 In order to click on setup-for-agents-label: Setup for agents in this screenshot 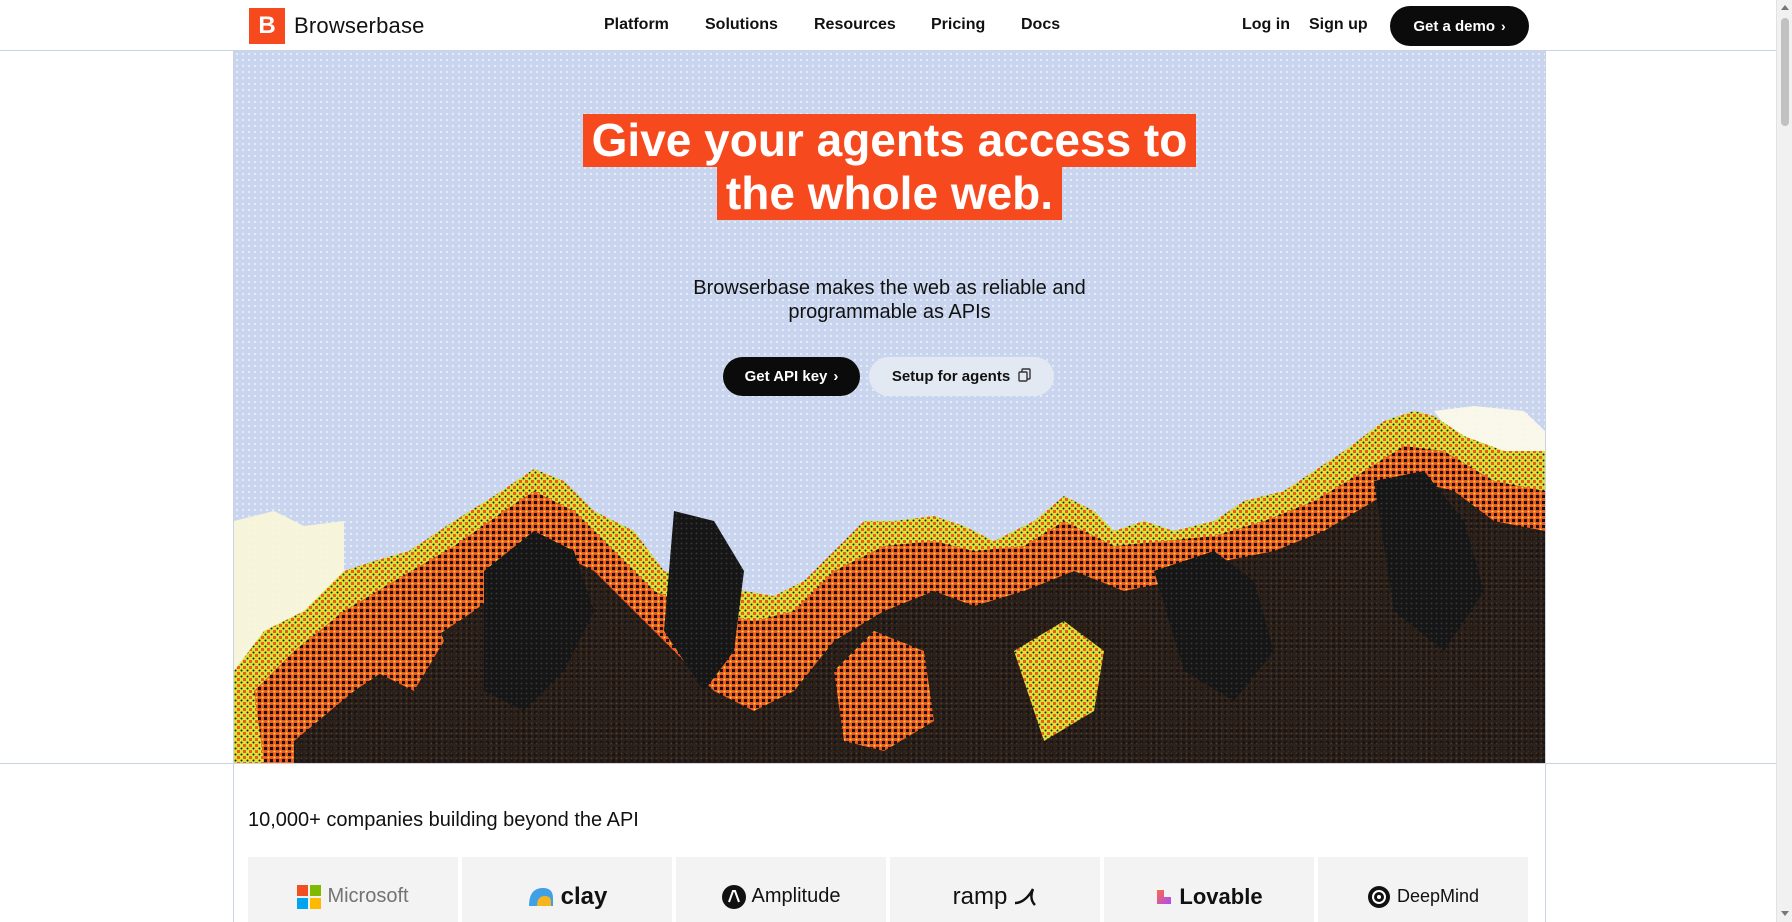, I will do `click(951, 376)`.